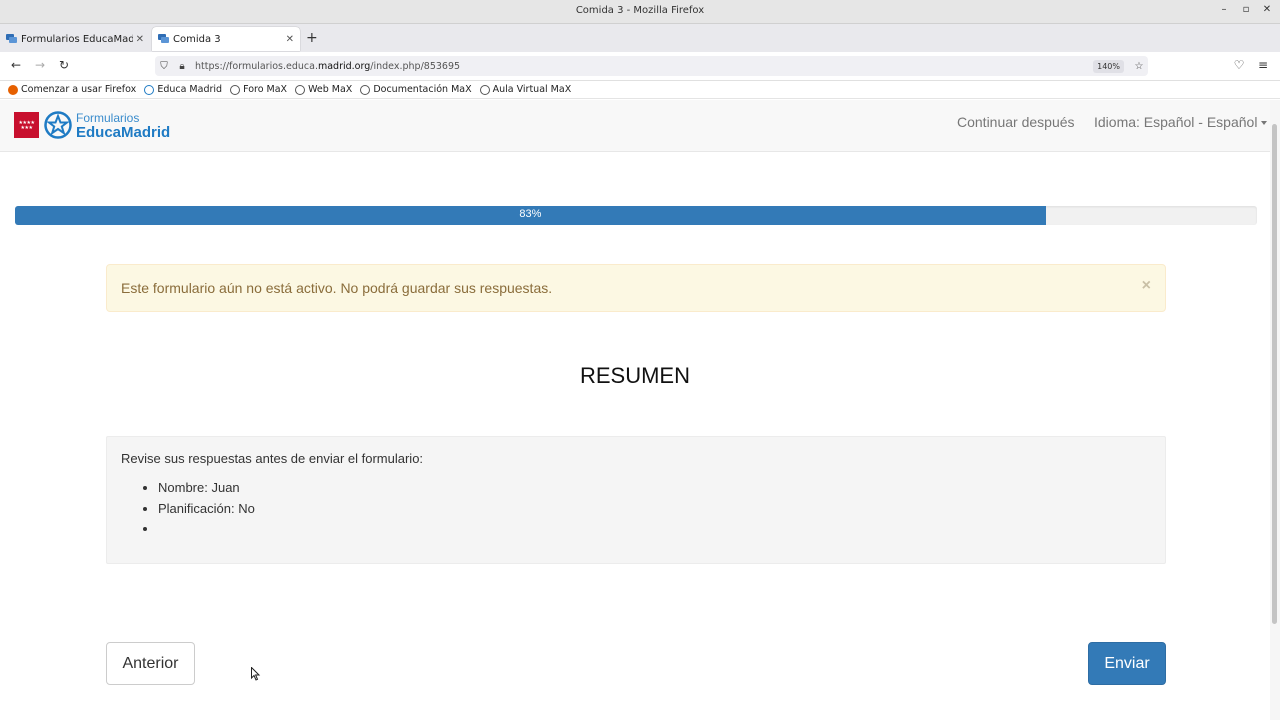 The width and height of the screenshot is (1280, 720). I want to click on bookmark-item: Comenzar a usar Firefox, so click(72, 89).